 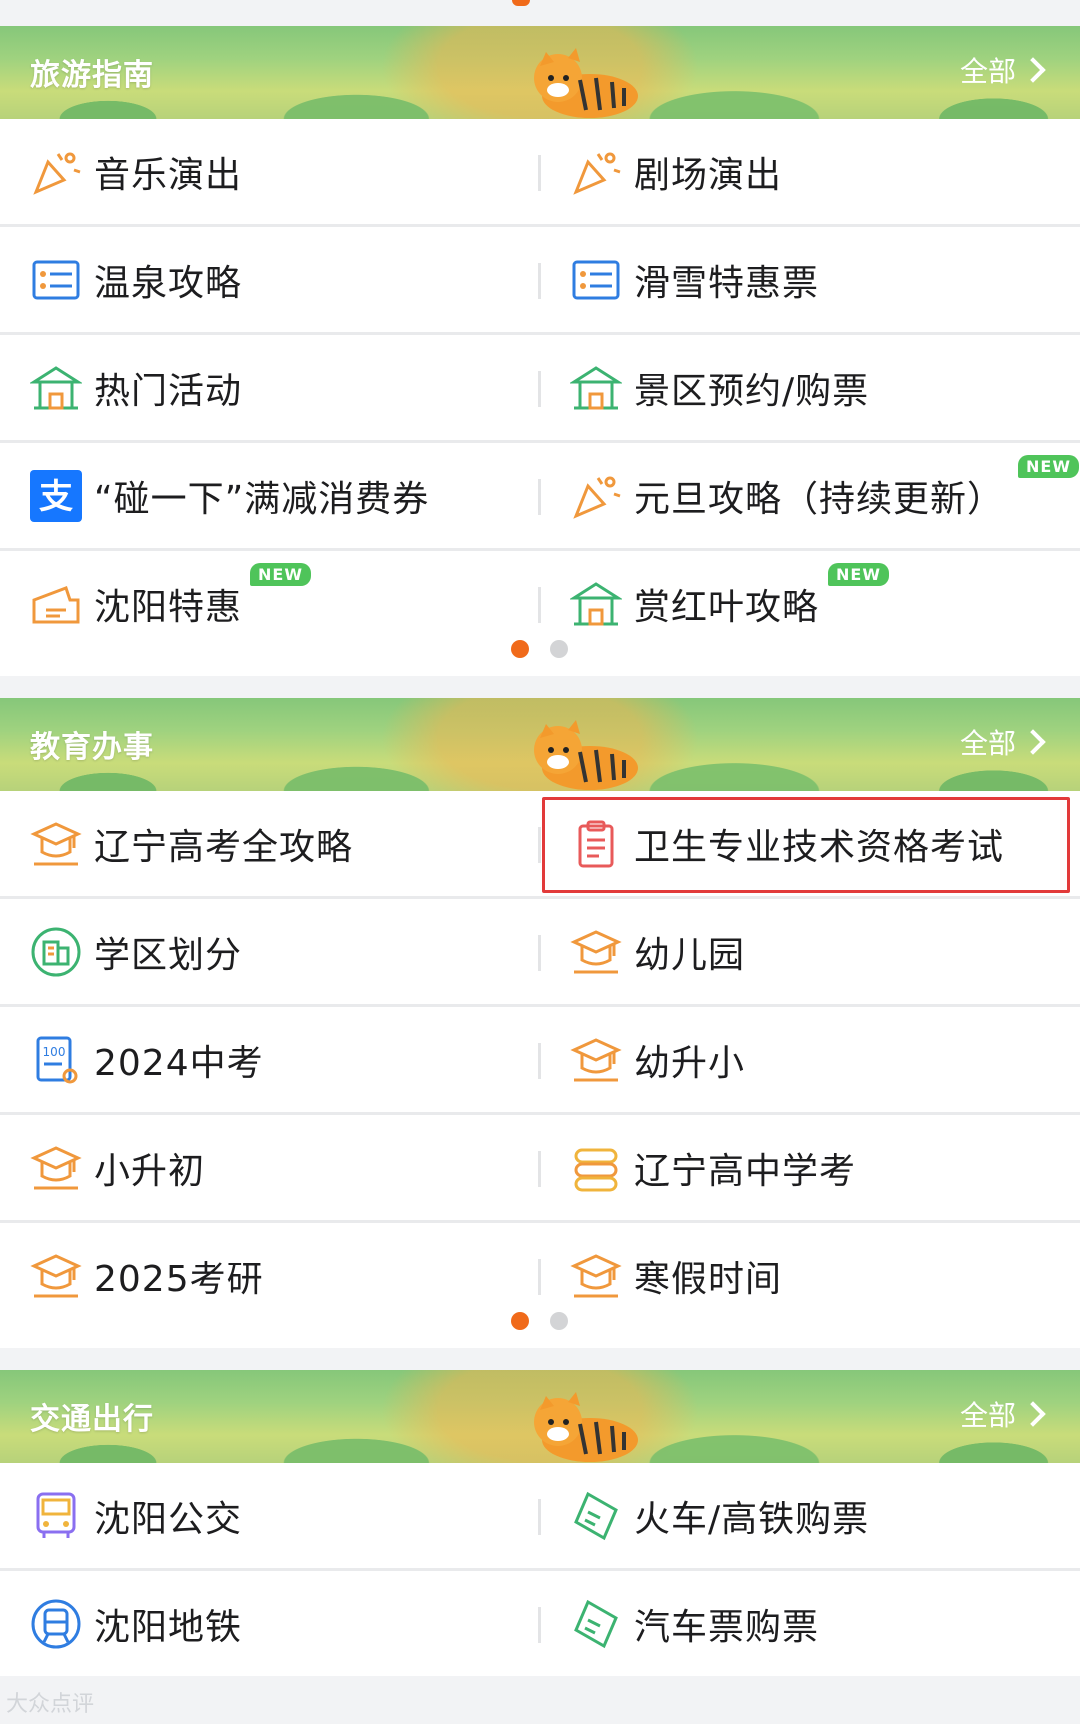 I want to click on ticket-icon, so click(x=56, y=604).